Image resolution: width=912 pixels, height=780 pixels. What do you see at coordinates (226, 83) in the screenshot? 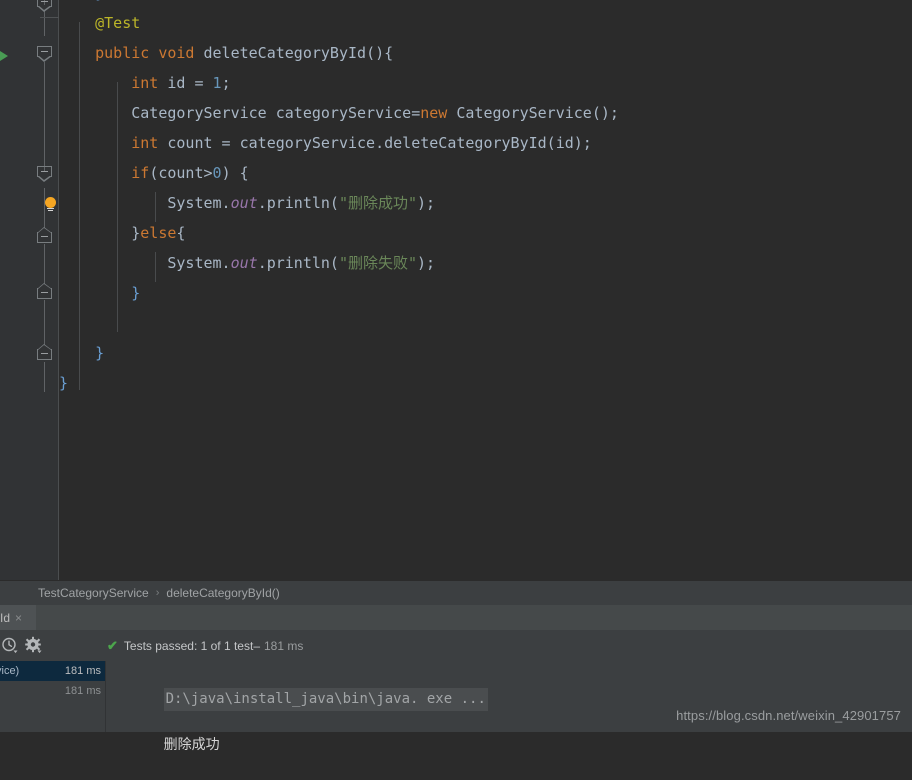
I see `code-token: ;` at bounding box center [226, 83].